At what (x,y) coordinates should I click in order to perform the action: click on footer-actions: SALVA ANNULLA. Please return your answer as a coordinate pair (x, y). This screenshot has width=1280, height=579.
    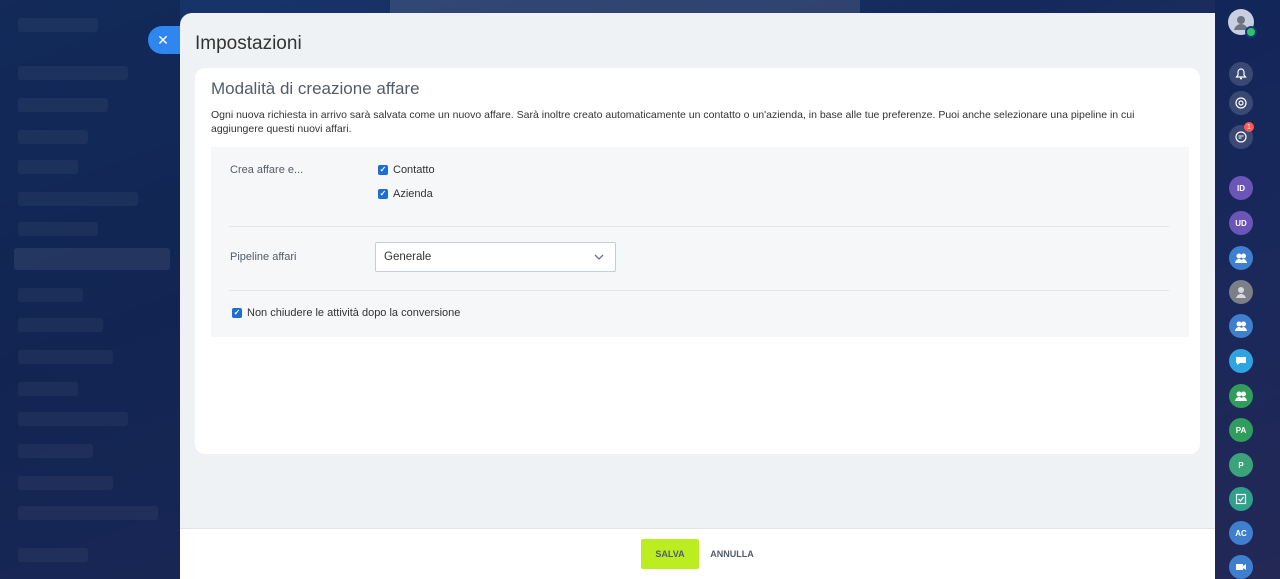
    Looking at the image, I should click on (697, 553).